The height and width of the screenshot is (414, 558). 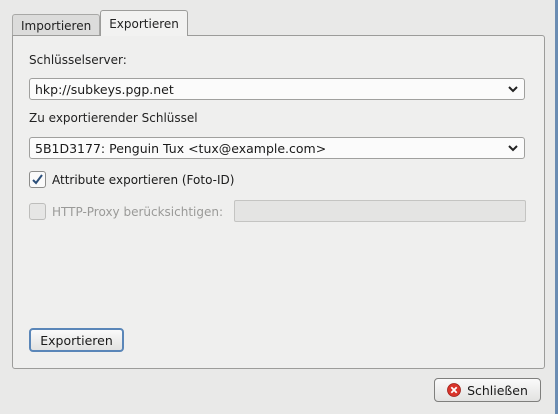 I want to click on close-button: Schließen, so click(x=487, y=390).